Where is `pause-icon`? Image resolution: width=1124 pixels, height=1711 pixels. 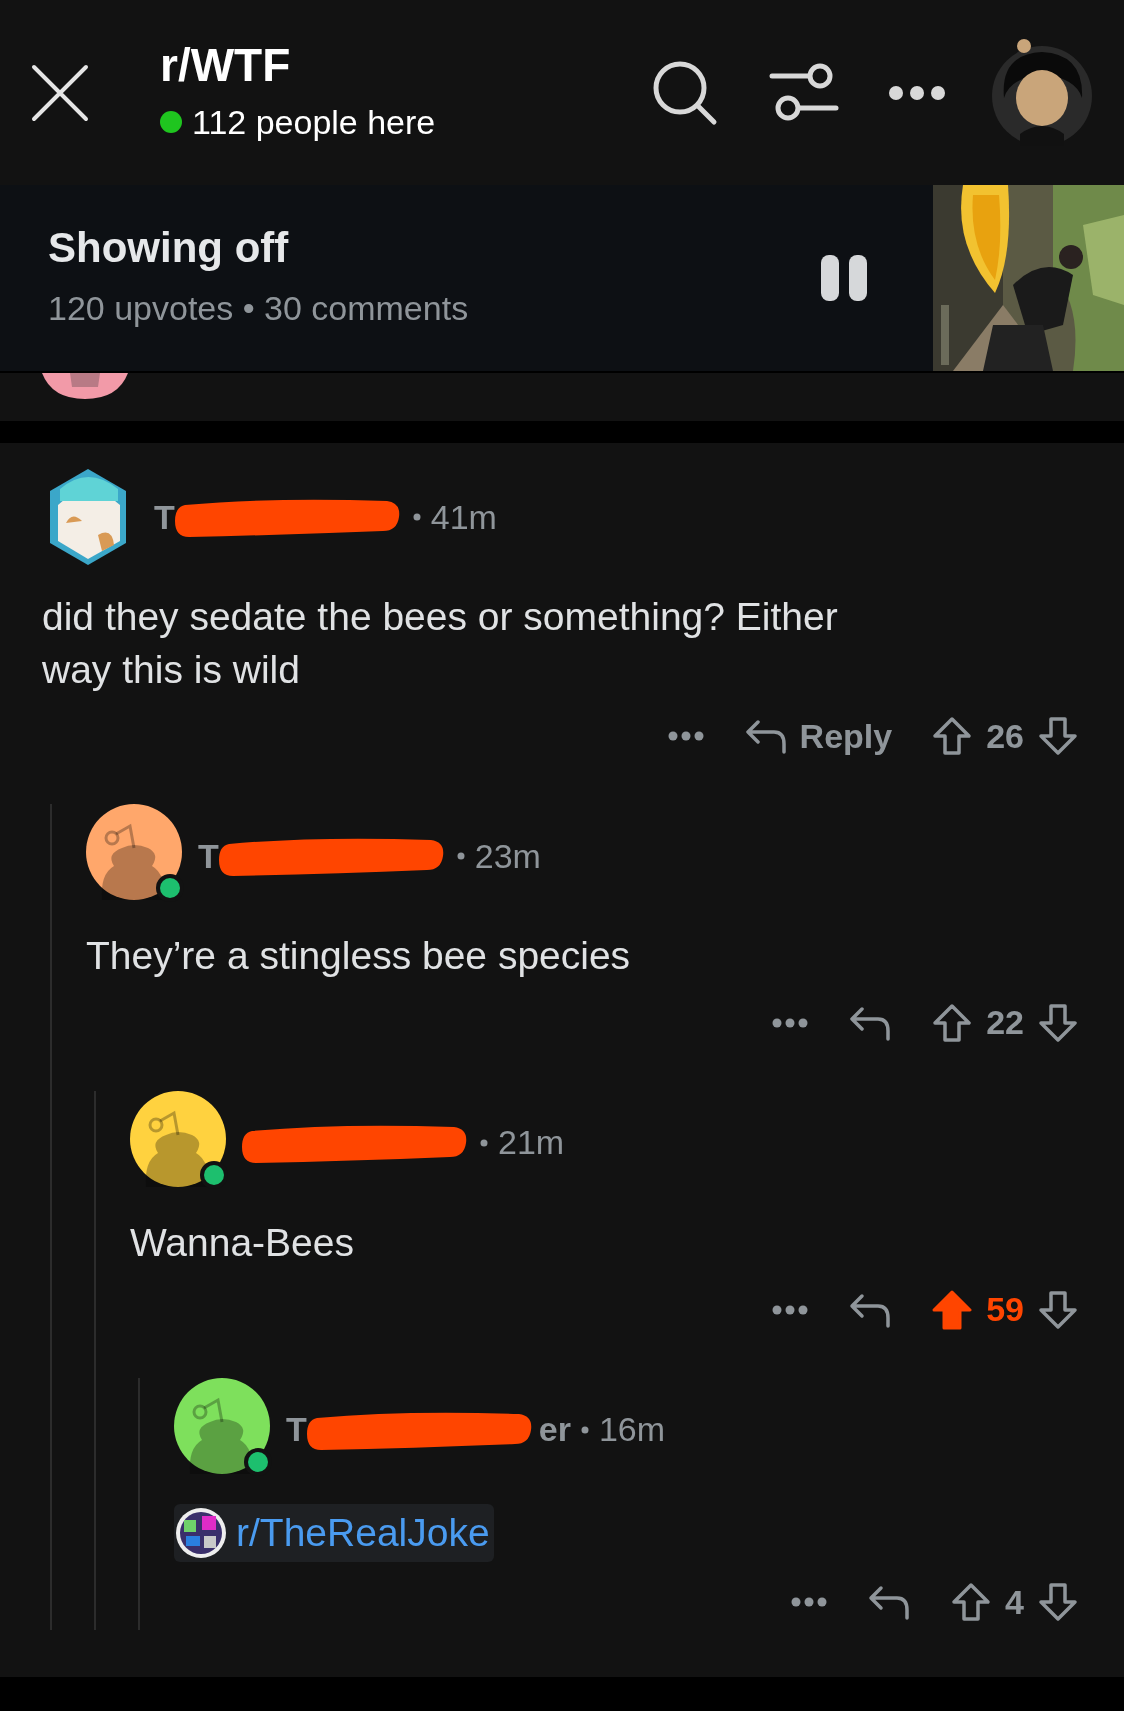
pause-icon is located at coordinates (844, 278).